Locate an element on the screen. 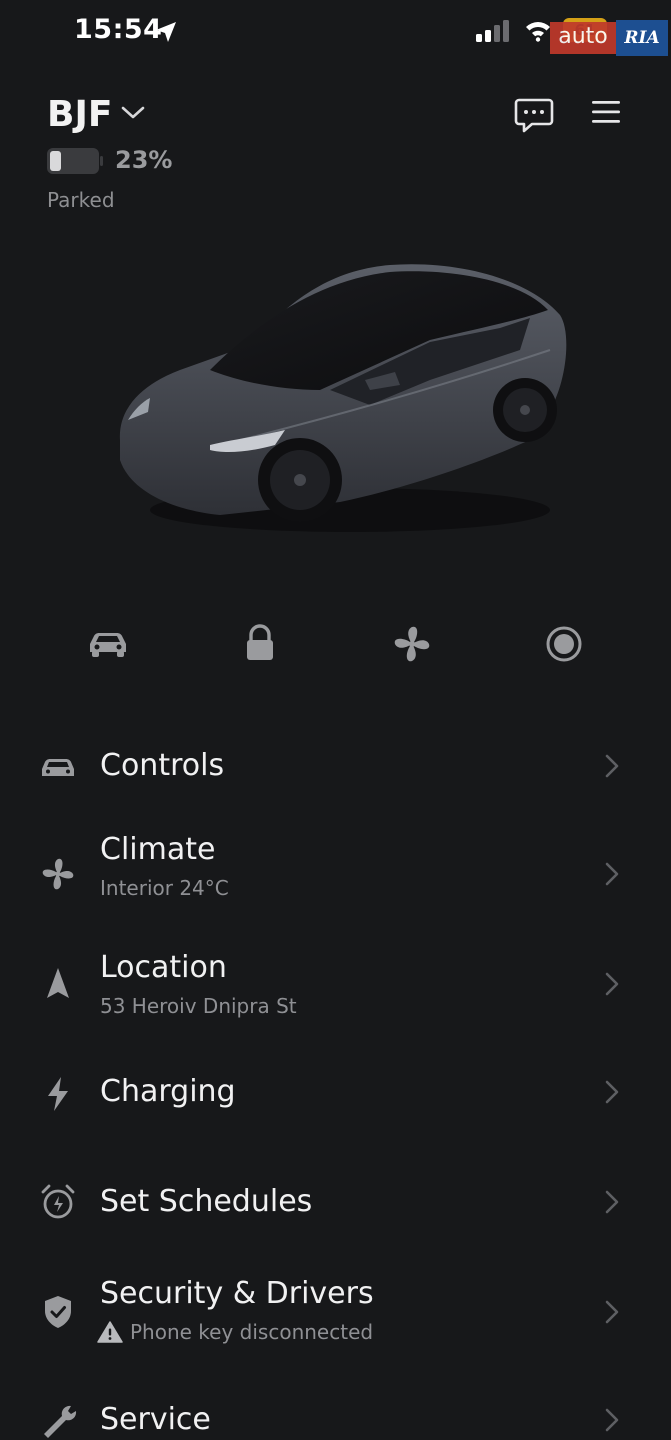  navigation-arrow-icon is located at coordinates (58, 983).